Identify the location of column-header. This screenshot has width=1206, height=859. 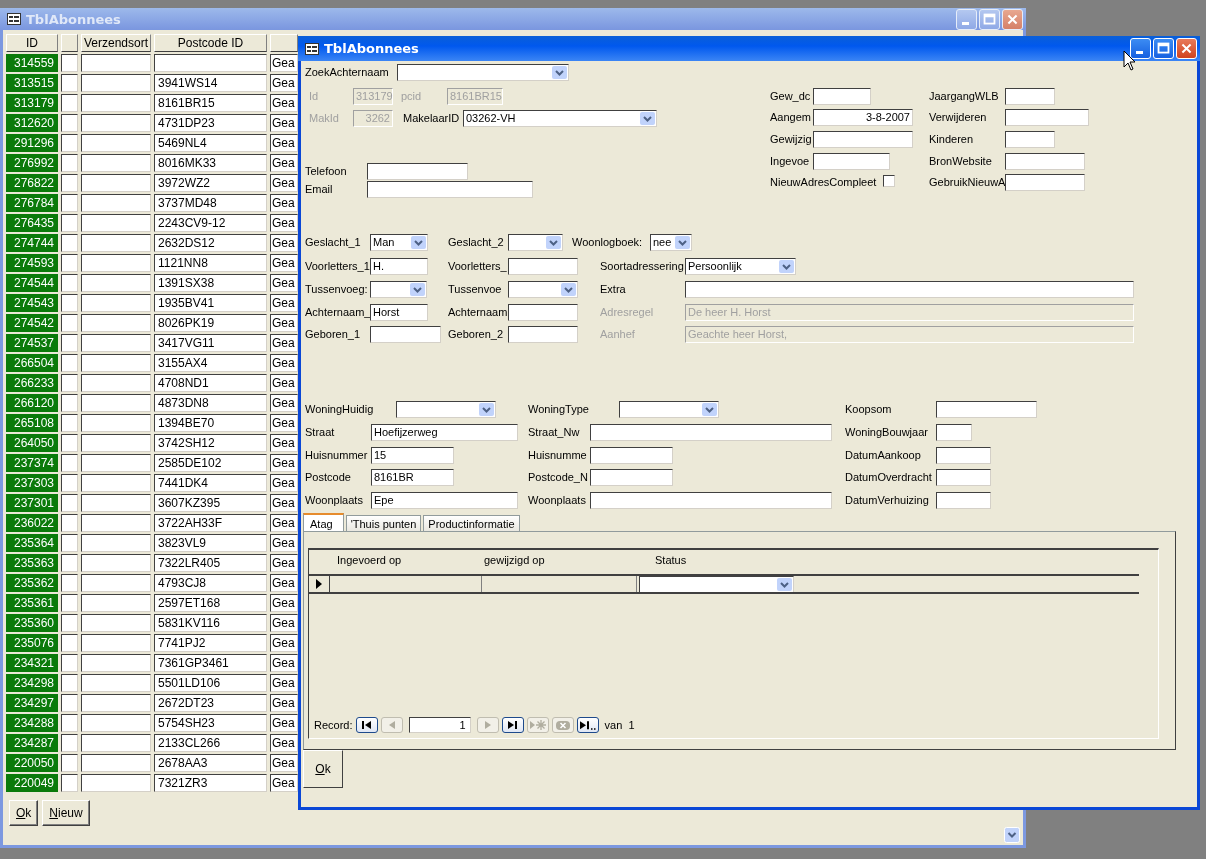
(69, 43).